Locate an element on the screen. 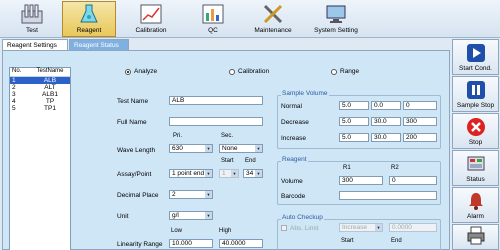 This screenshot has width=500, height=250. toolbar-qc-label: QC is located at coordinates (213, 30).